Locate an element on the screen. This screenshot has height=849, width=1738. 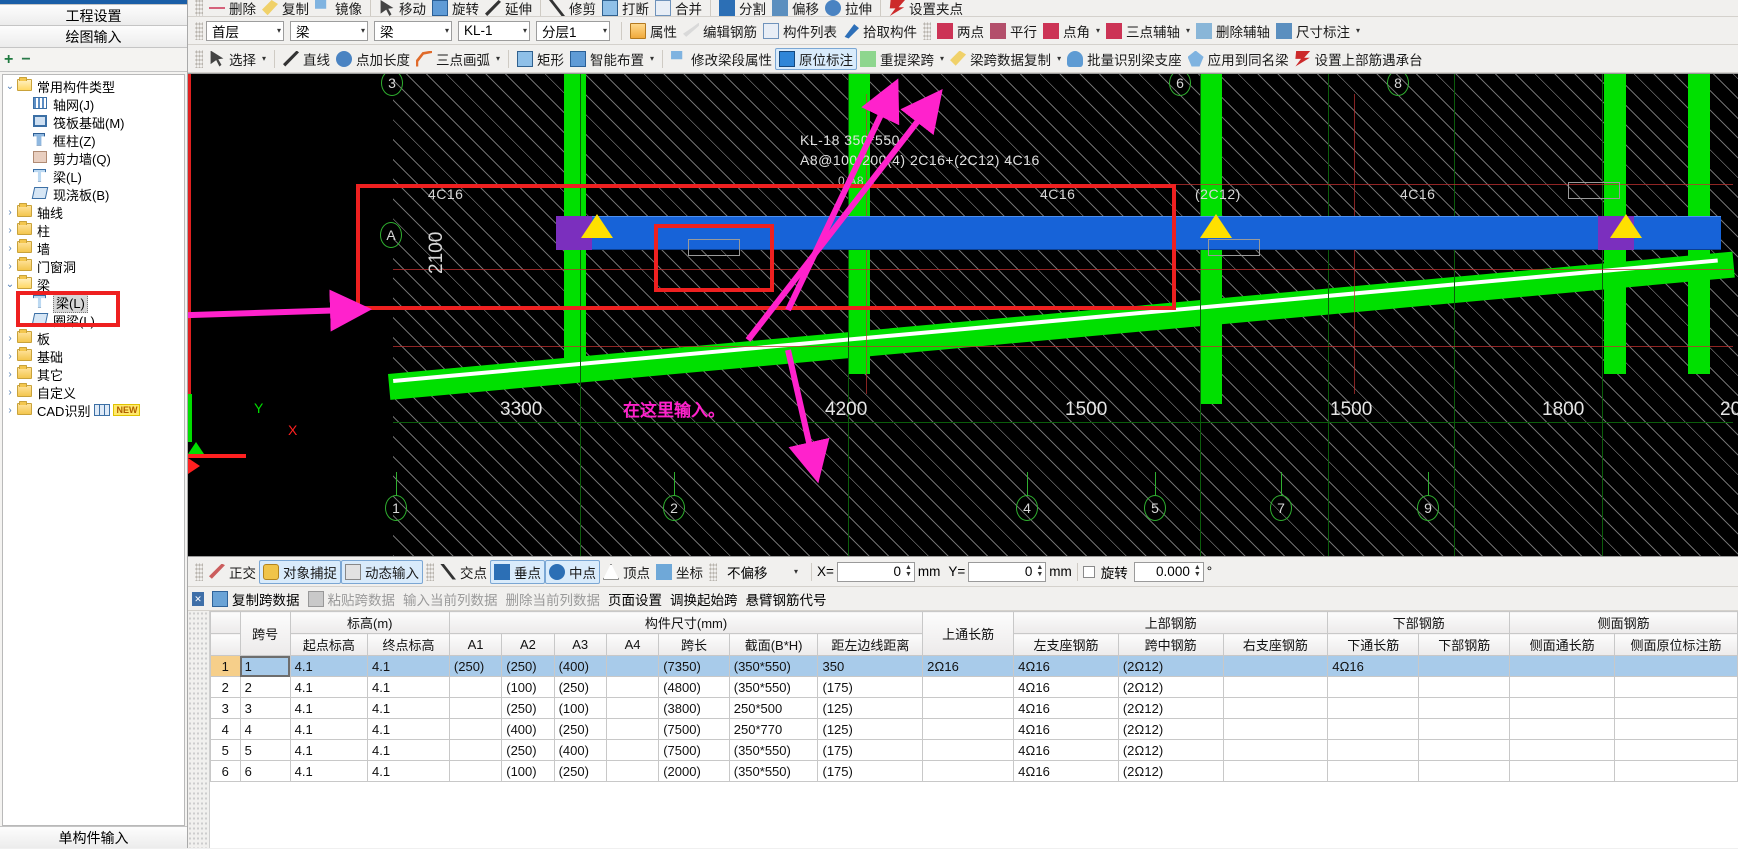
cell-a2: (400) is located at coordinates (528, 729).